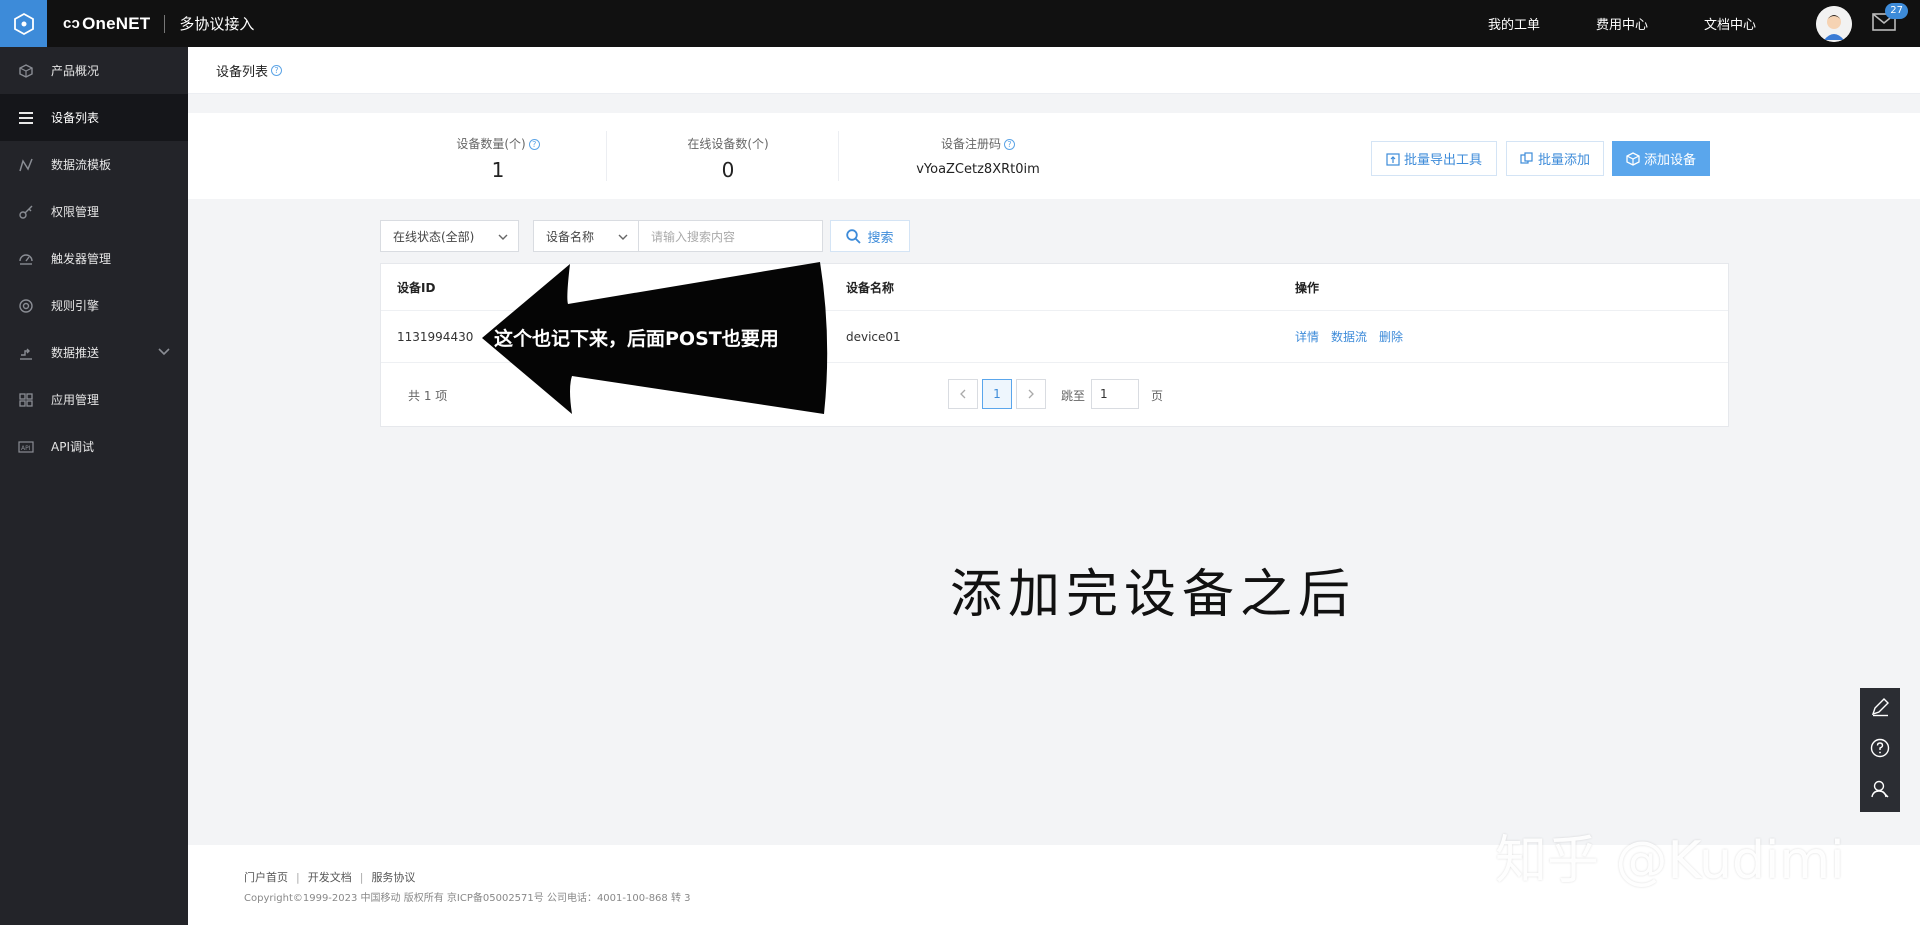 This screenshot has width=1920, height=925. I want to click on avatar, so click(1834, 23).